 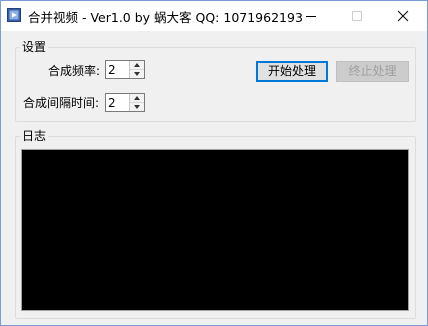 I want to click on close-button, so click(x=403, y=15).